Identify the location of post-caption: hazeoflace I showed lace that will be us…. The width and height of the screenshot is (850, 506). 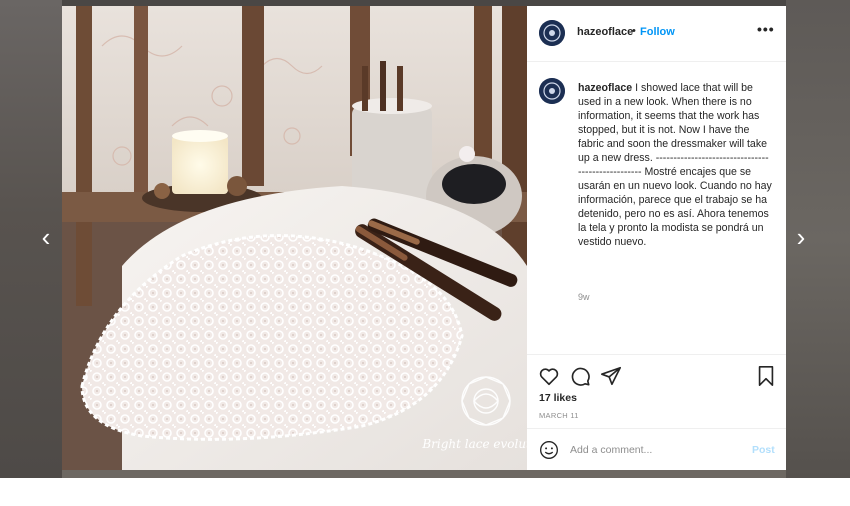
(675, 165).